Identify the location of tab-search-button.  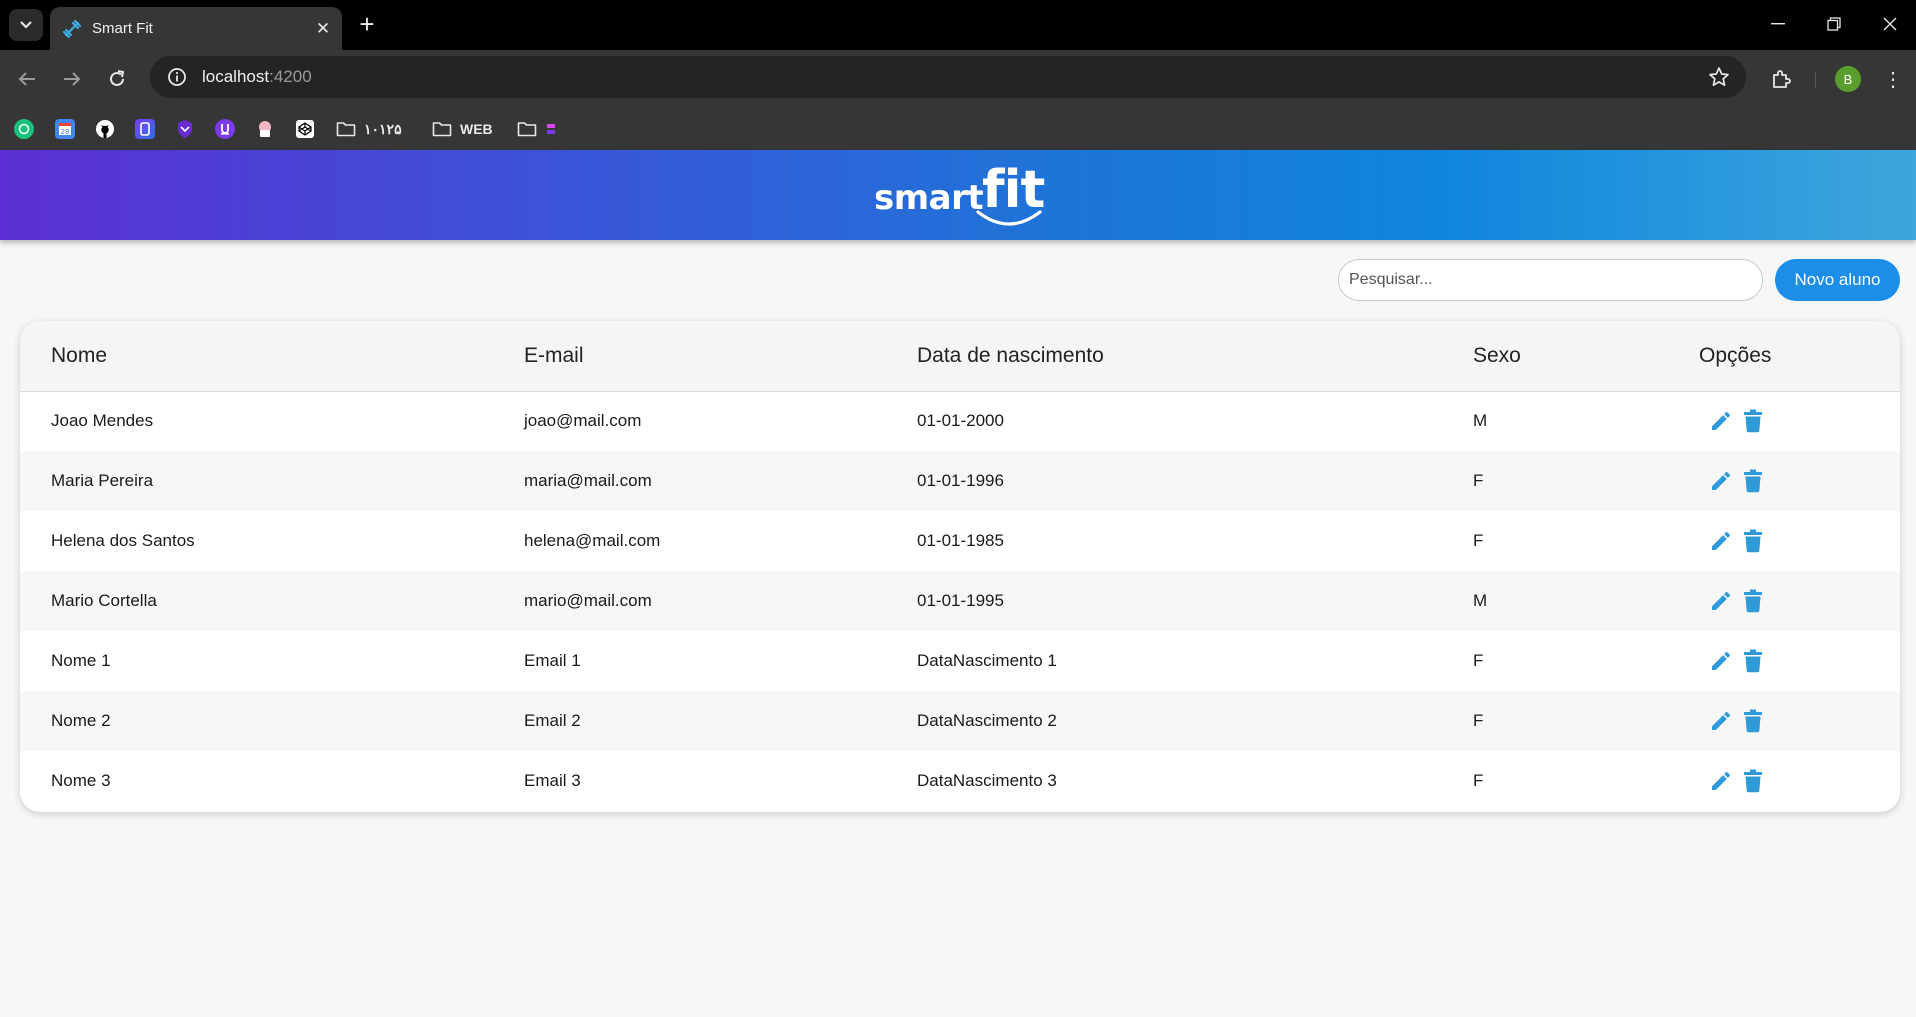
(26, 25).